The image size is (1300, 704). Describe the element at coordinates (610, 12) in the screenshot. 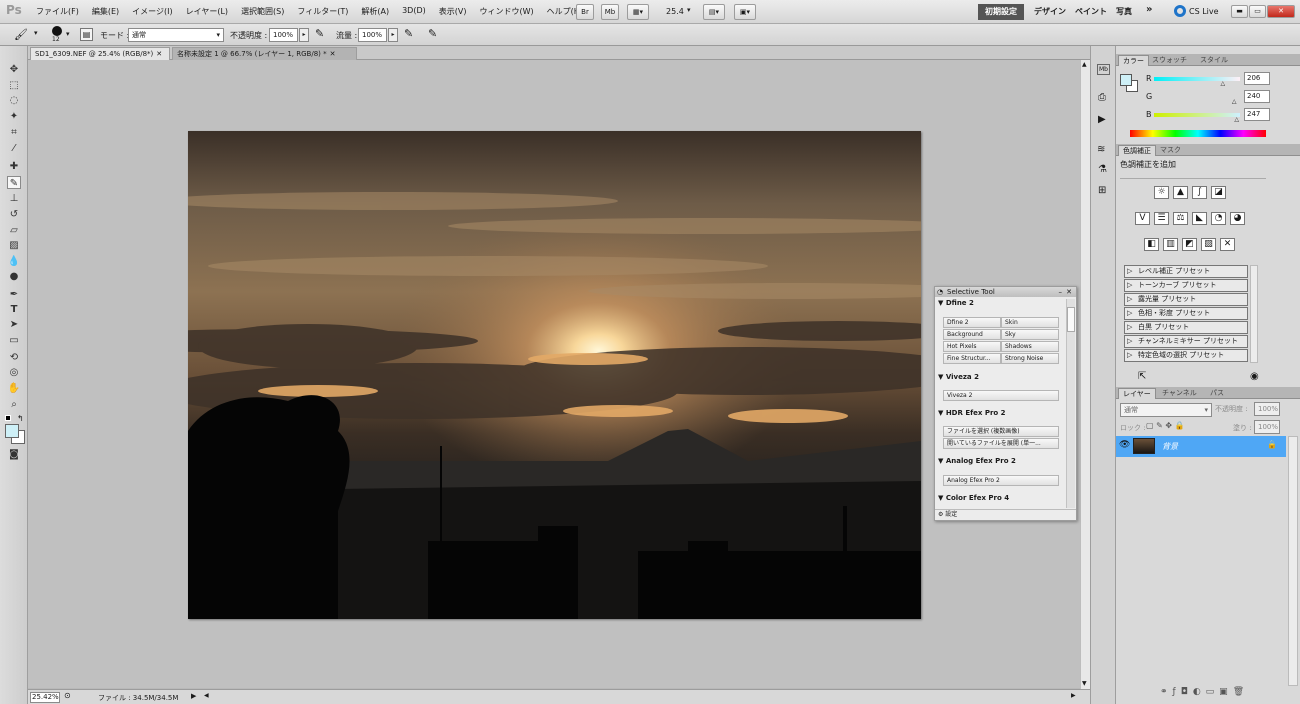

I see `mini-bridge-button: Mb` at that location.